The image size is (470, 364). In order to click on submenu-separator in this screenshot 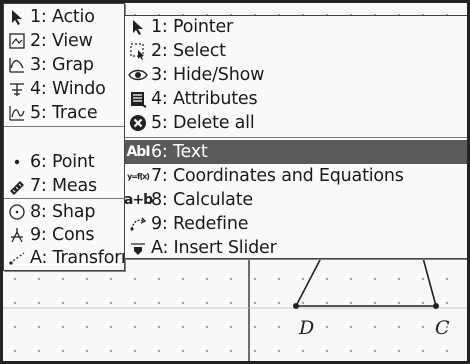, I will do `click(296, 137)`.